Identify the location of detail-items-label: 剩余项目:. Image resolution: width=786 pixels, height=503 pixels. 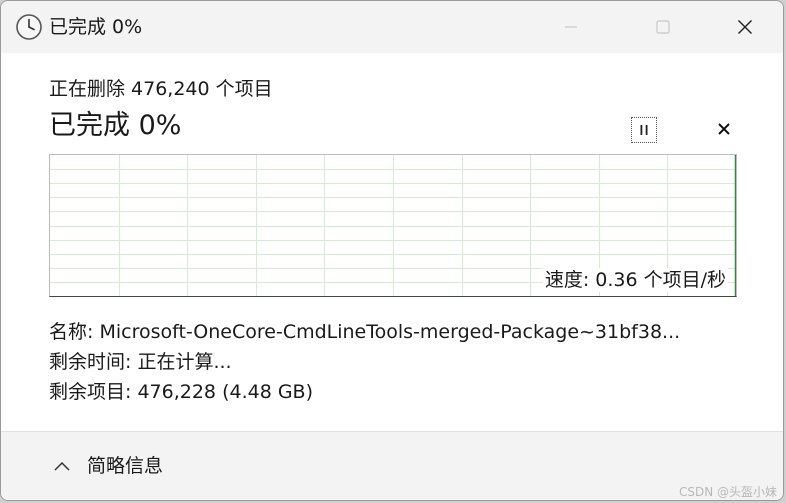
(90, 392).